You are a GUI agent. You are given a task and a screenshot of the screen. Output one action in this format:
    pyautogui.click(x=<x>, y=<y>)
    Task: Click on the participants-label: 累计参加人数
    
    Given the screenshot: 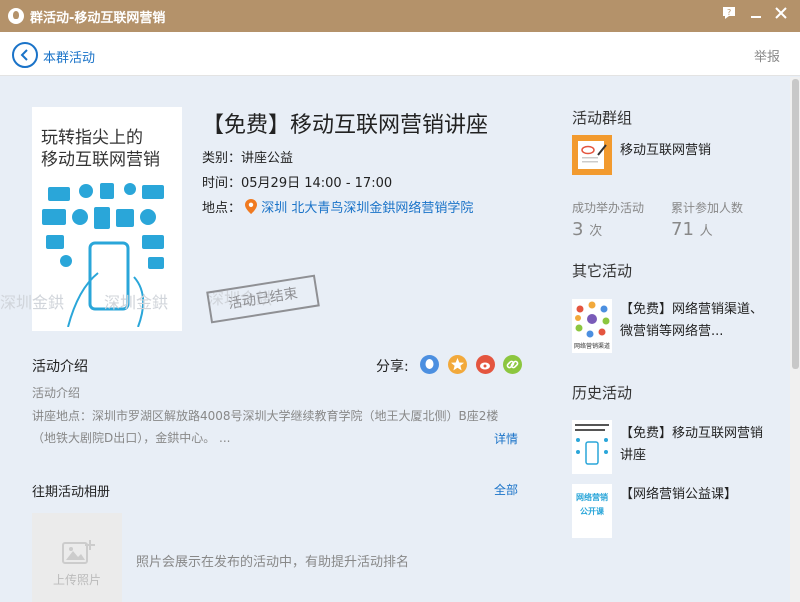 What is the action you would take?
    pyautogui.click(x=707, y=208)
    